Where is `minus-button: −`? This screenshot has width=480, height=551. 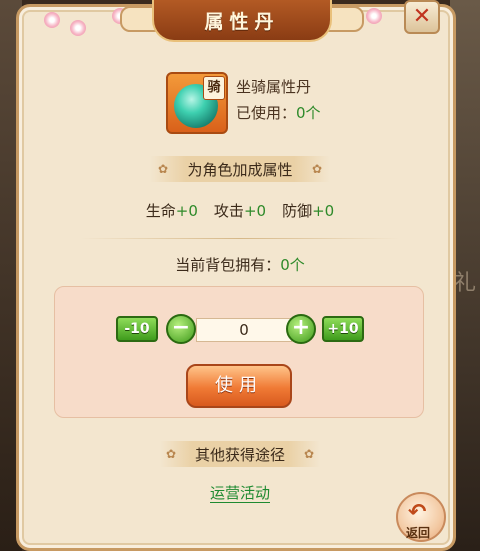
minus-button: − is located at coordinates (181, 329).